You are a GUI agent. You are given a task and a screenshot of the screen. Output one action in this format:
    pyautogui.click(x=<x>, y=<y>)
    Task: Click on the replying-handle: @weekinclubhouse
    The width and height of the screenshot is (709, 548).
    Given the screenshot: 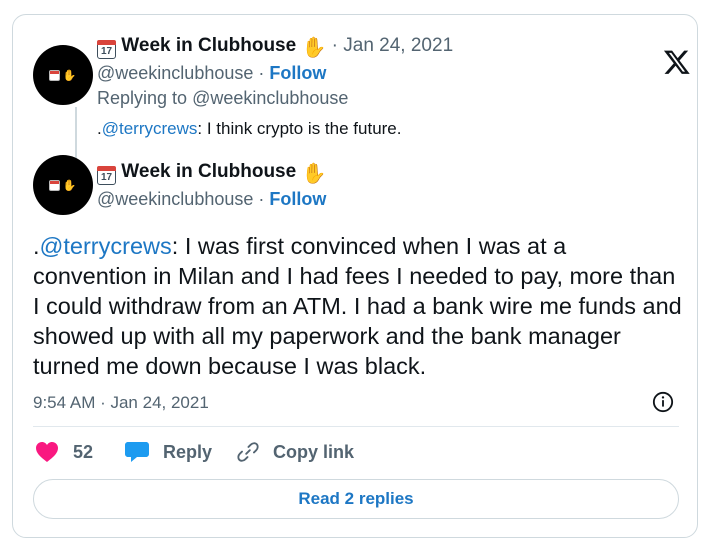 What is the action you would take?
    pyautogui.click(x=270, y=98)
    